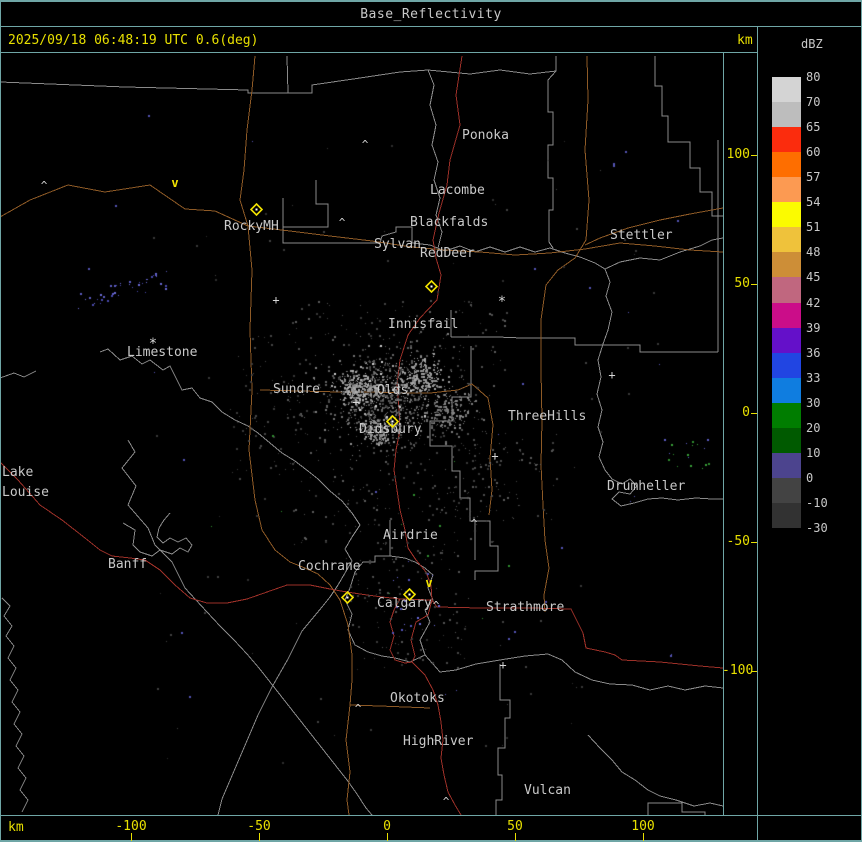  What do you see at coordinates (431, 815) in the screenshot?
I see `map-bottom-border` at bounding box center [431, 815].